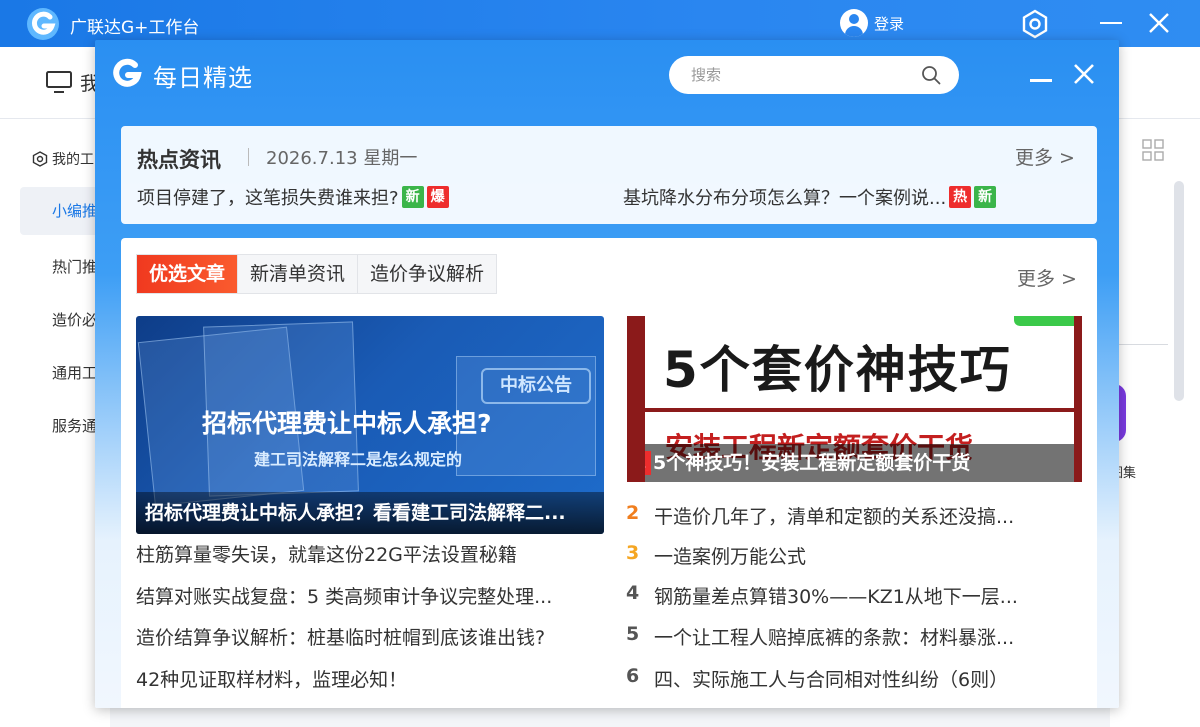 The width and height of the screenshot is (1200, 727). What do you see at coordinates (831, 680) in the screenshot?
I see `ranked-article-text: 四、实际施工人与合同相对性纠纷（6则）` at bounding box center [831, 680].